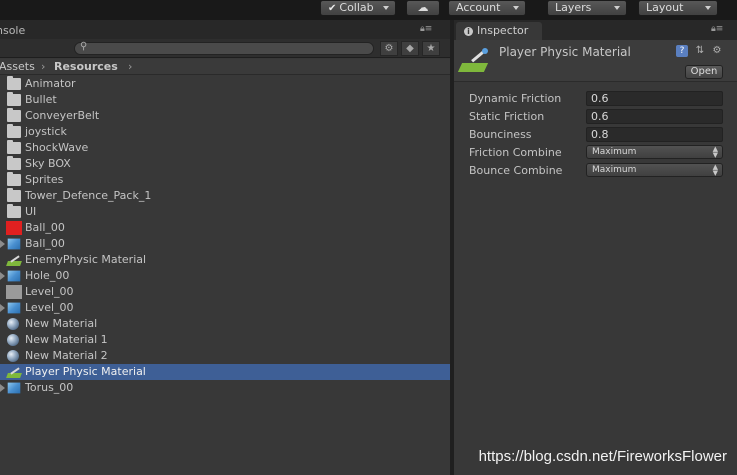 The height and width of the screenshot is (475, 737). I want to click on list-item: Tower_Defence_Pack_1, so click(225, 196).